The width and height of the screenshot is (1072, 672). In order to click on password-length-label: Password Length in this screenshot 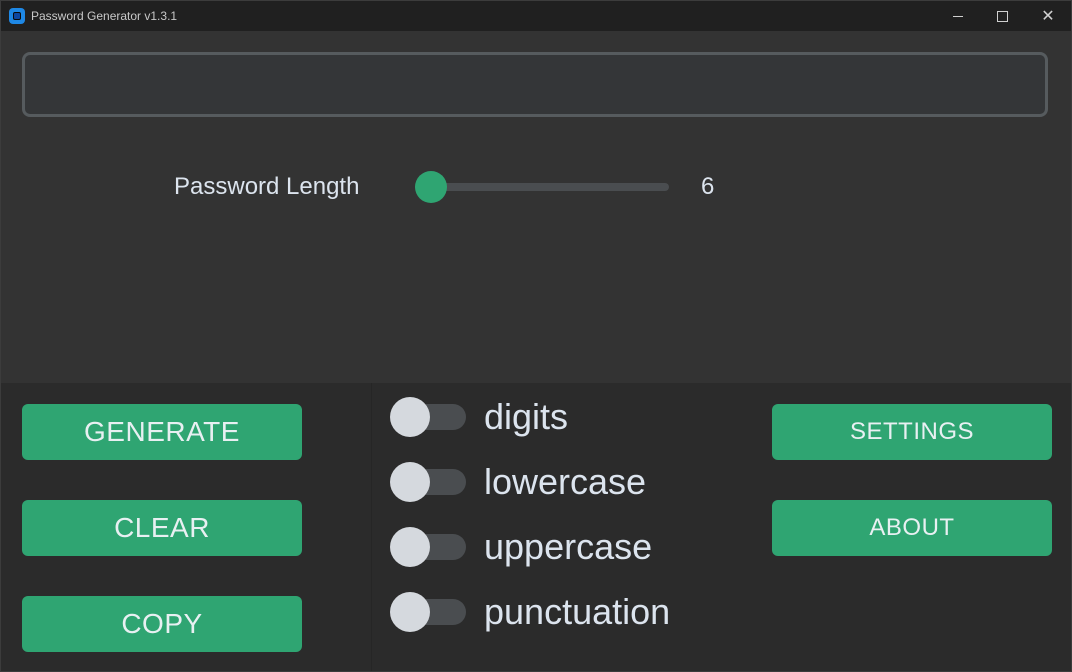, I will do `click(267, 186)`.